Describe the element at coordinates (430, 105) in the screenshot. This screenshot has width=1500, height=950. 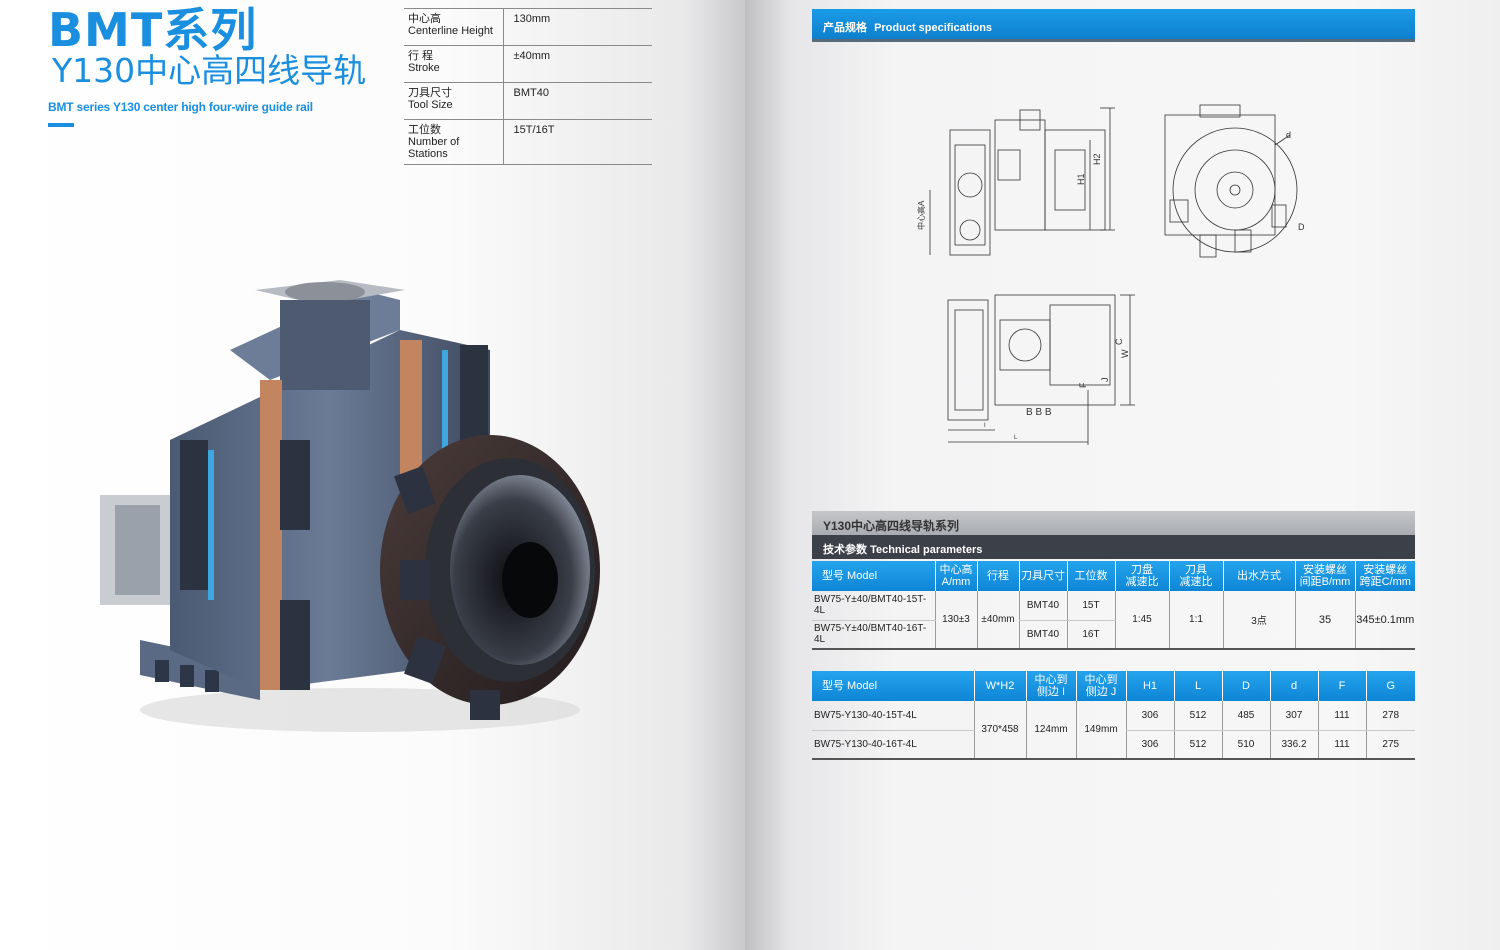
I see `spec-label-en: Tool Size` at that location.